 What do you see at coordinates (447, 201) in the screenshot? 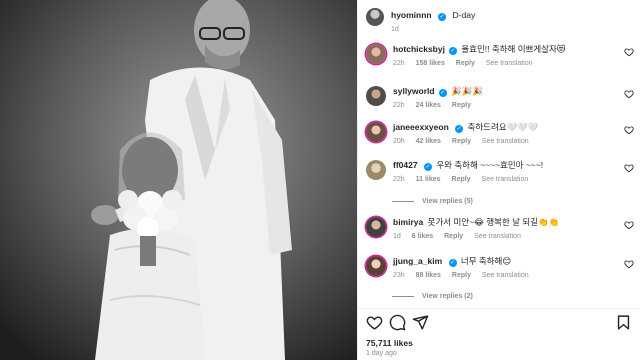
I see `view-replies-label: View replies (5)` at bounding box center [447, 201].